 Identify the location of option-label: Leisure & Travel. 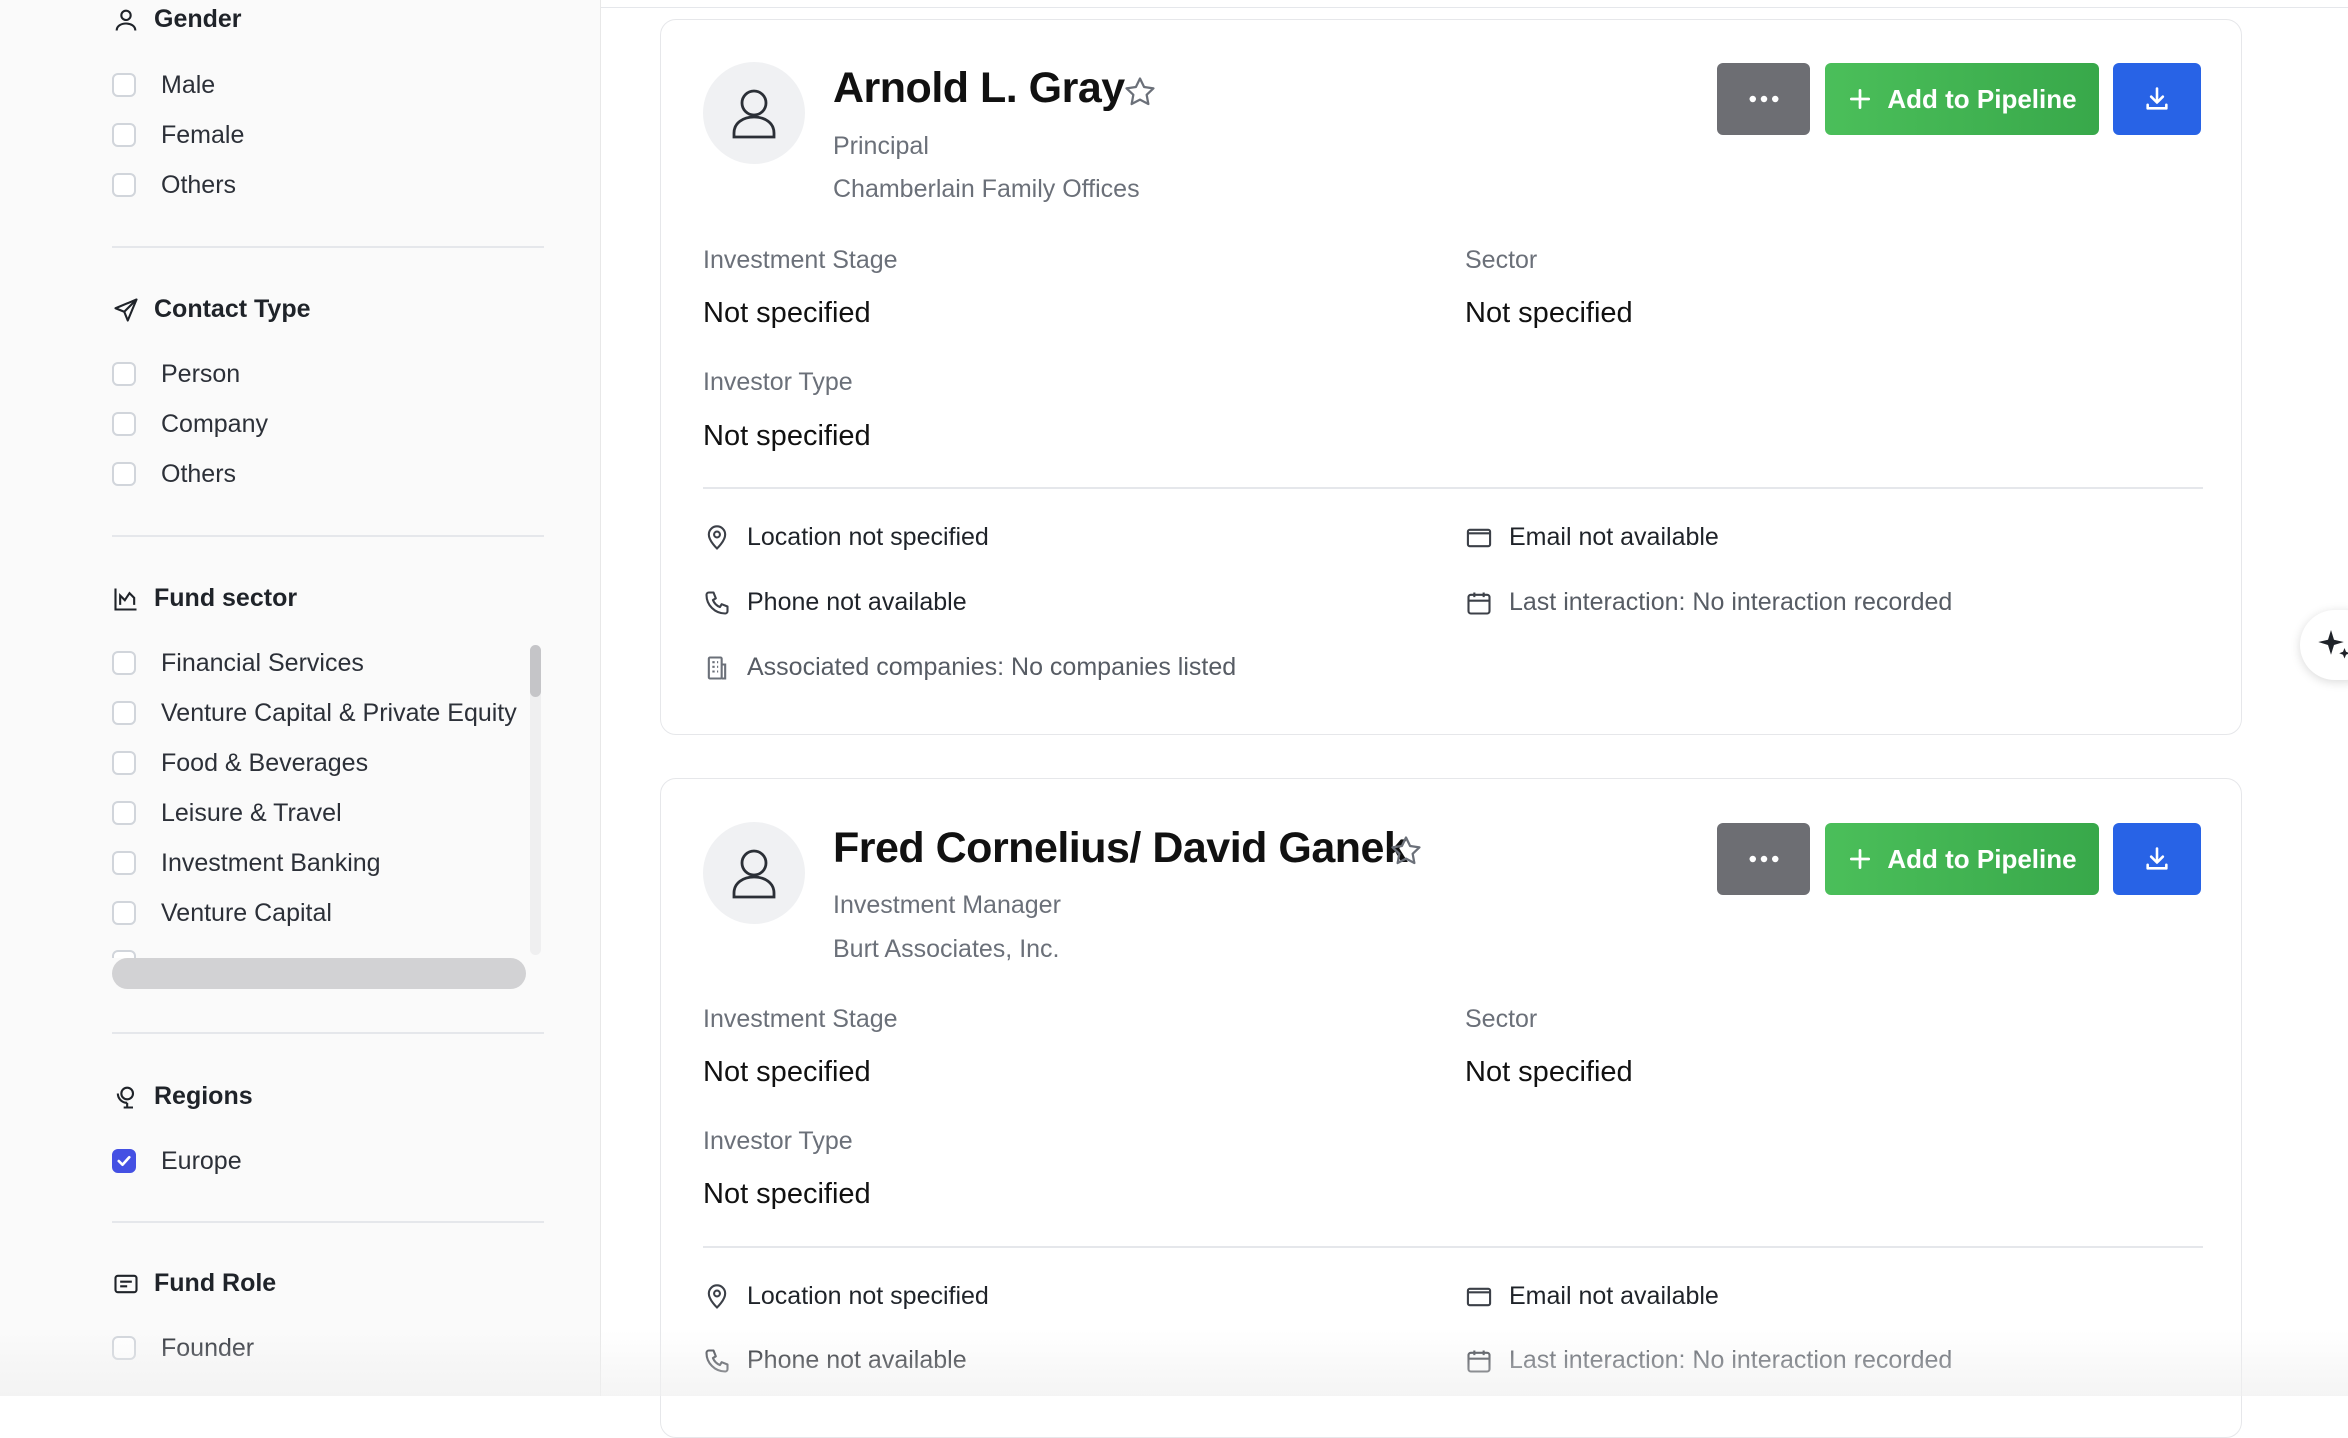
(251, 812).